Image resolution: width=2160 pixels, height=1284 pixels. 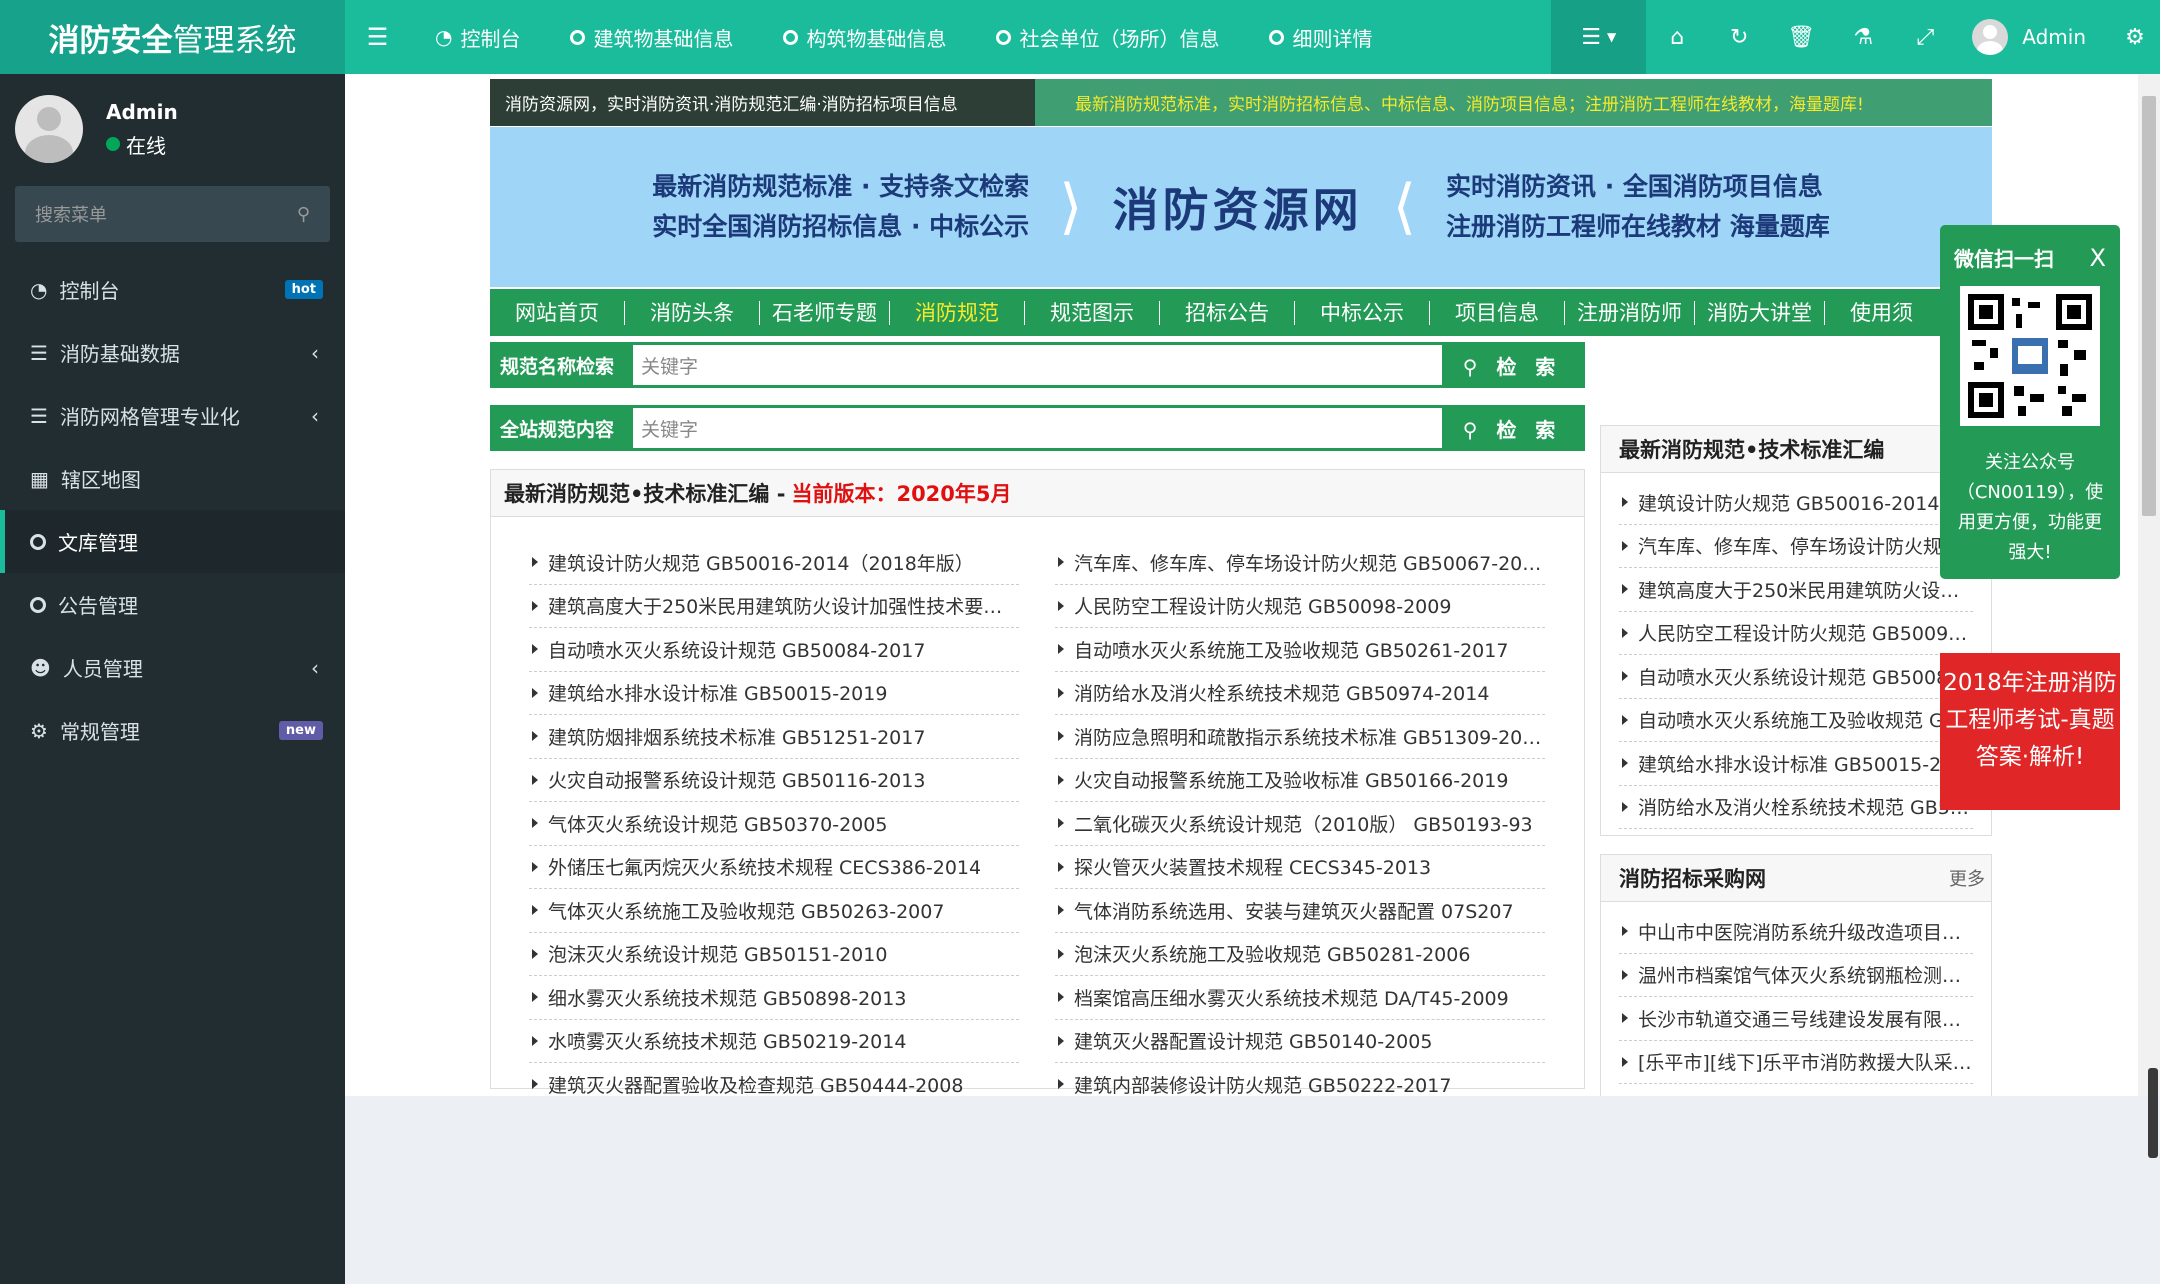 What do you see at coordinates (172, 730) in the screenshot?
I see `sidebar-item-general: ⚙ 常规管理 new` at bounding box center [172, 730].